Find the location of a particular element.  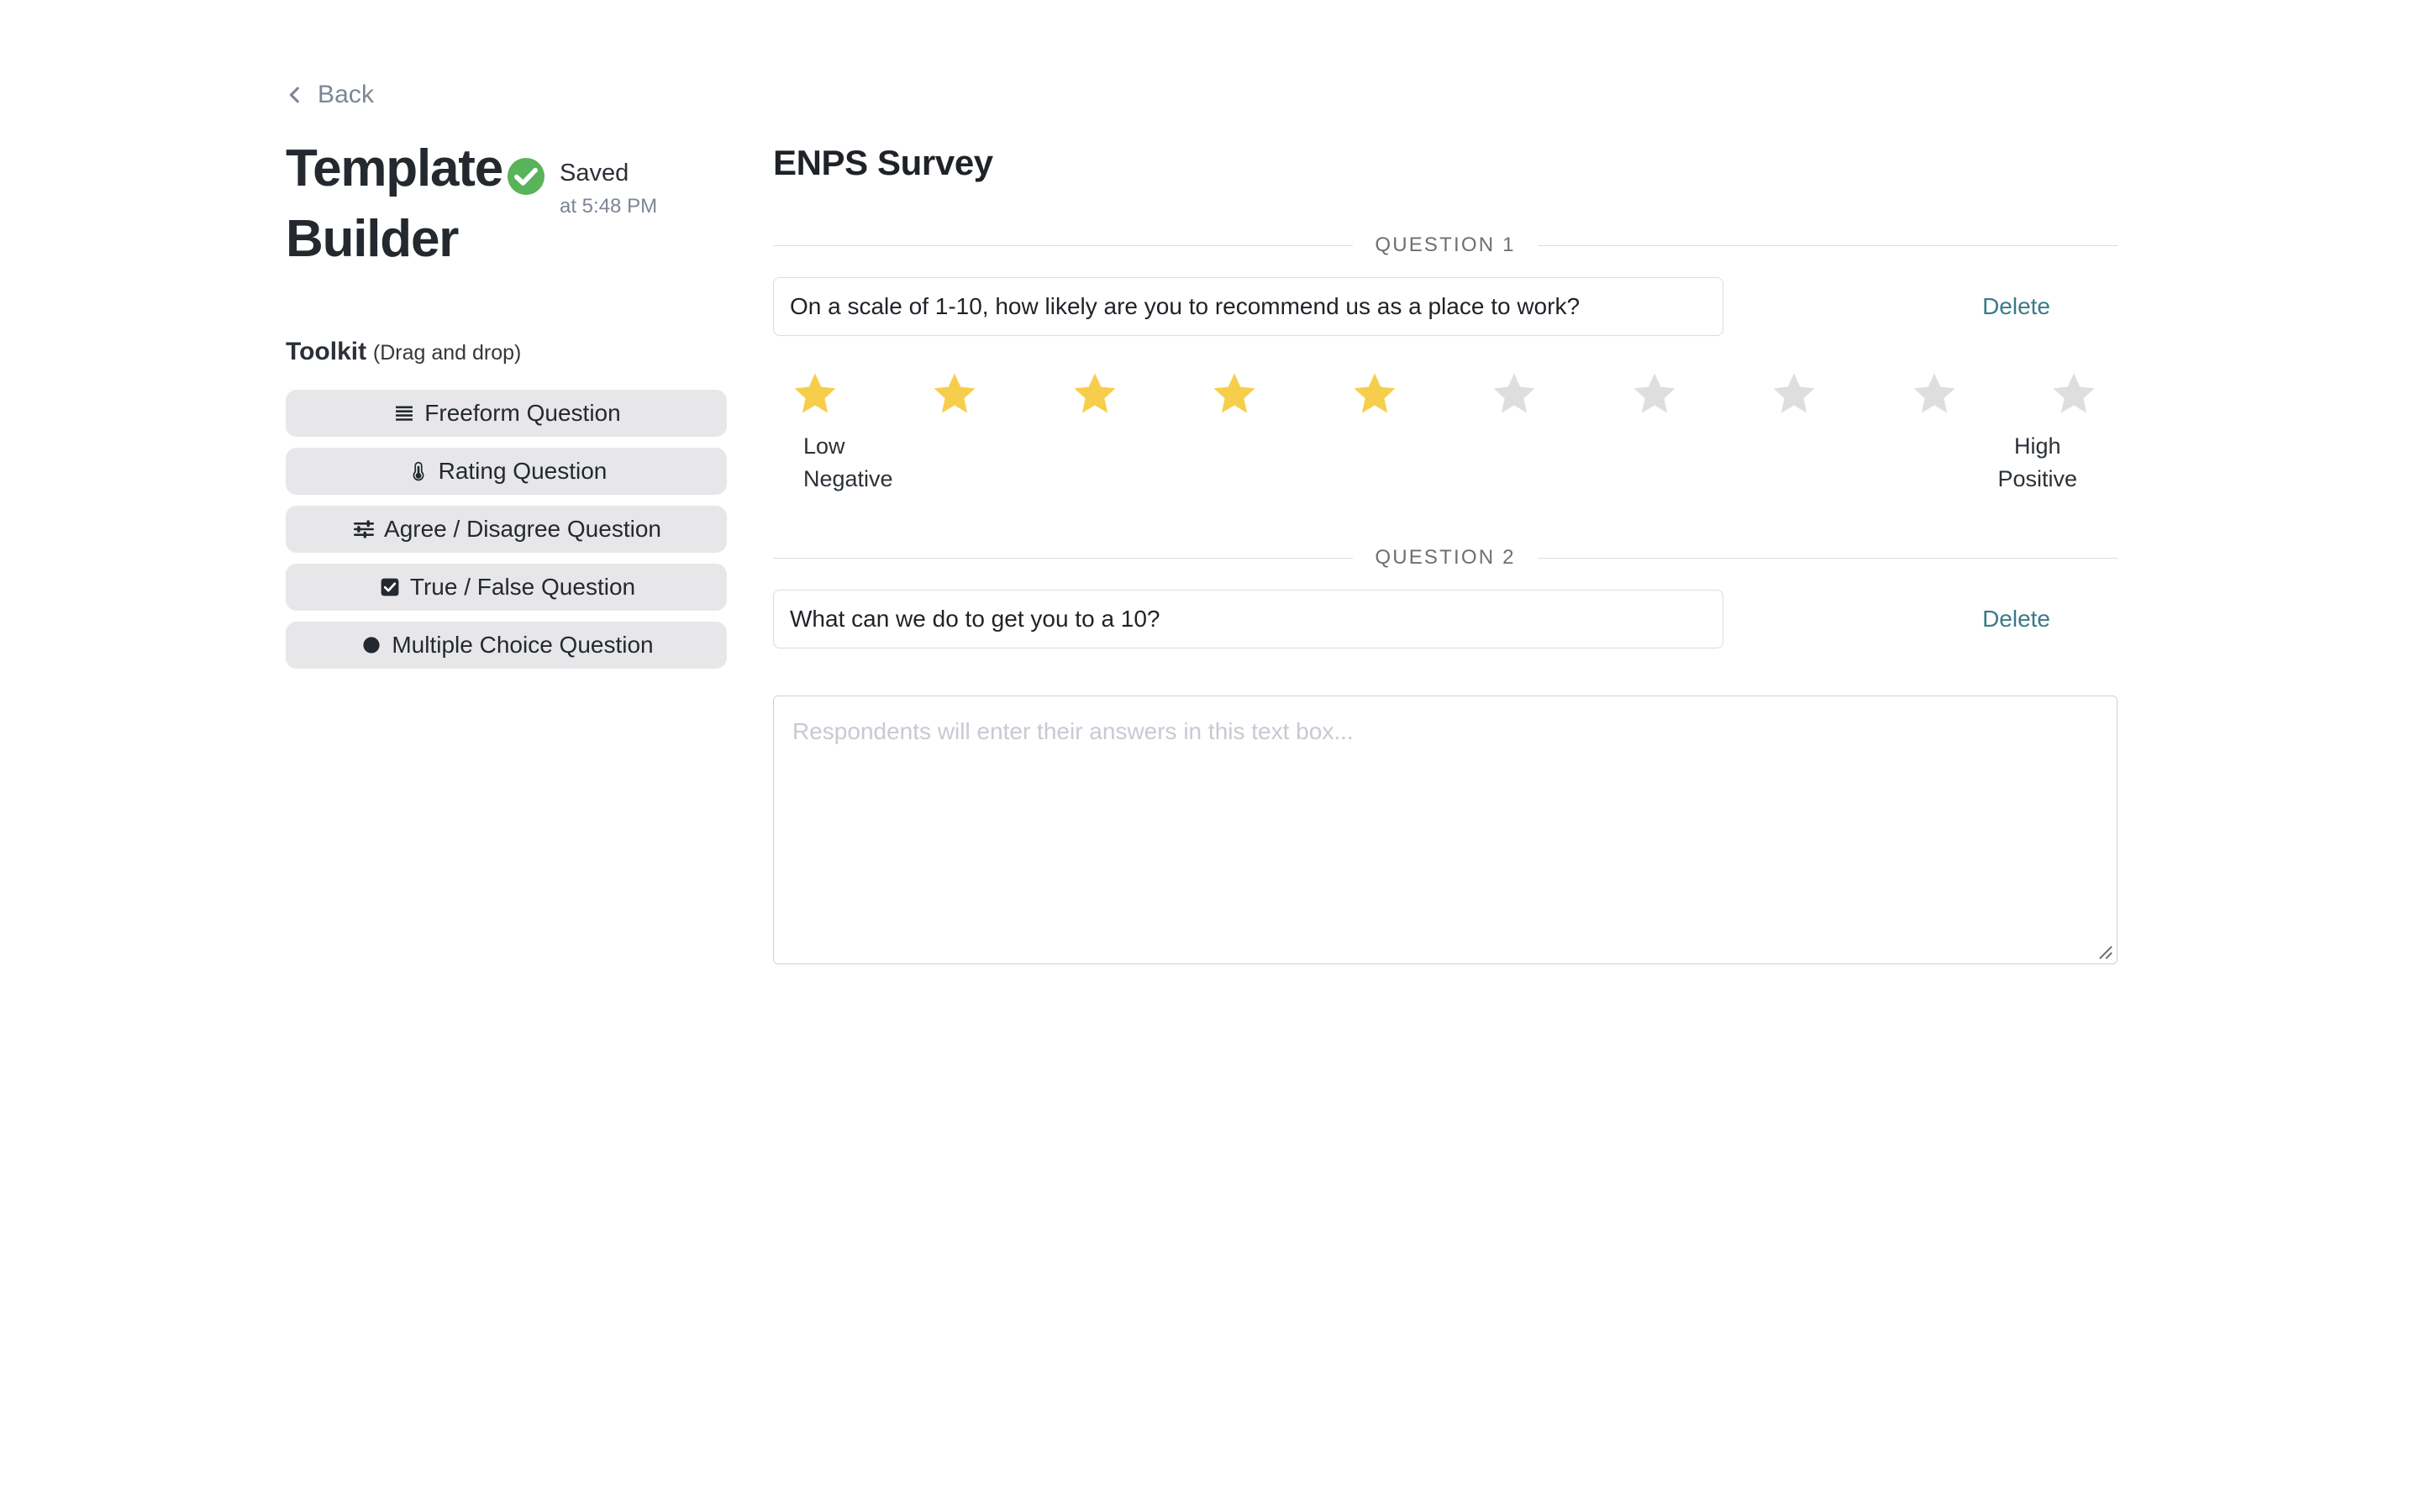

tool-label: Rating Question is located at coordinates (523, 471).